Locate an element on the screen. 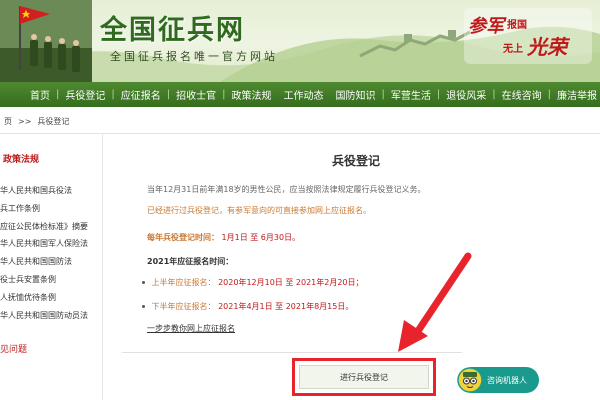 Image resolution: width=600 pixels, height=400 pixels. sidebar-item-resettlement-regulations: 役士兵安置条例 is located at coordinates (51, 280).